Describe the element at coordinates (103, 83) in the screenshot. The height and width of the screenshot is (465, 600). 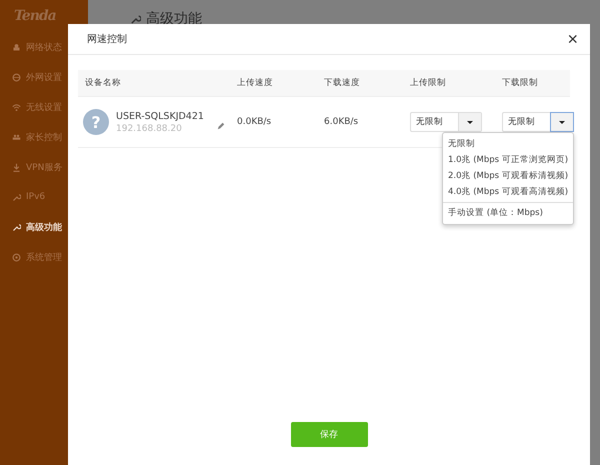
I see `column-header: 设备名称` at that location.